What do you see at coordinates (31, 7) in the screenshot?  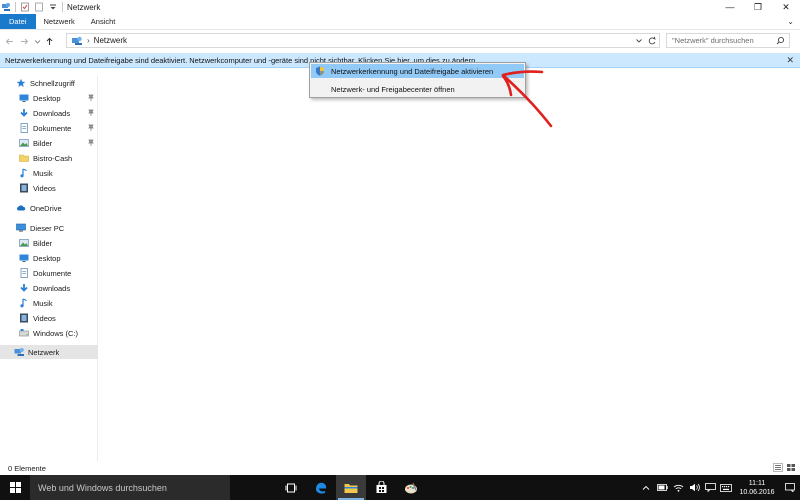 I see `quick-access-toolbar` at bounding box center [31, 7].